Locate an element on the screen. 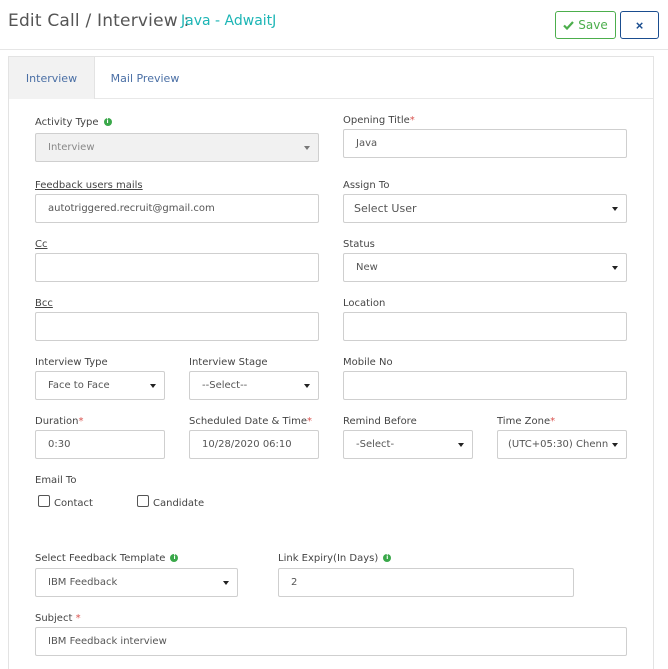 This screenshot has height=669, width=668. status-label: Status is located at coordinates (359, 244).